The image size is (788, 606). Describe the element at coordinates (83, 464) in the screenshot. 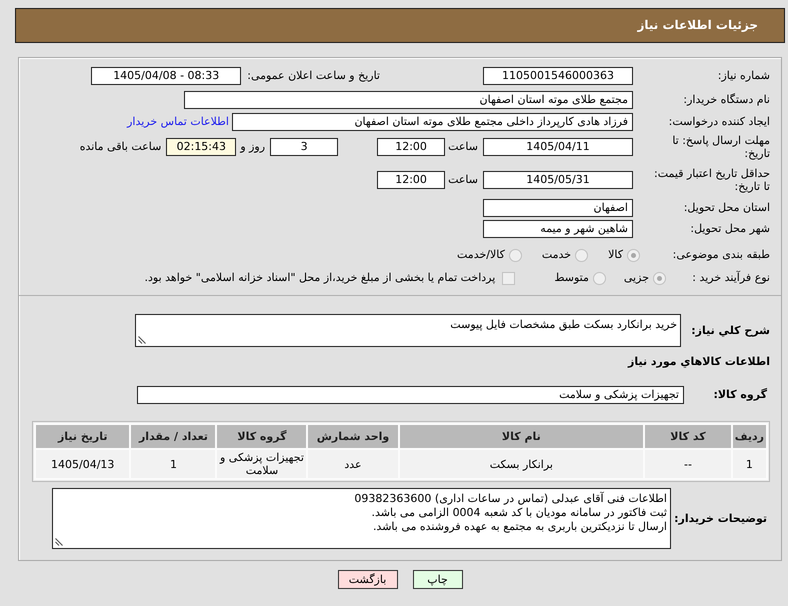

I see `table-cell: 1405/04/13` at that location.